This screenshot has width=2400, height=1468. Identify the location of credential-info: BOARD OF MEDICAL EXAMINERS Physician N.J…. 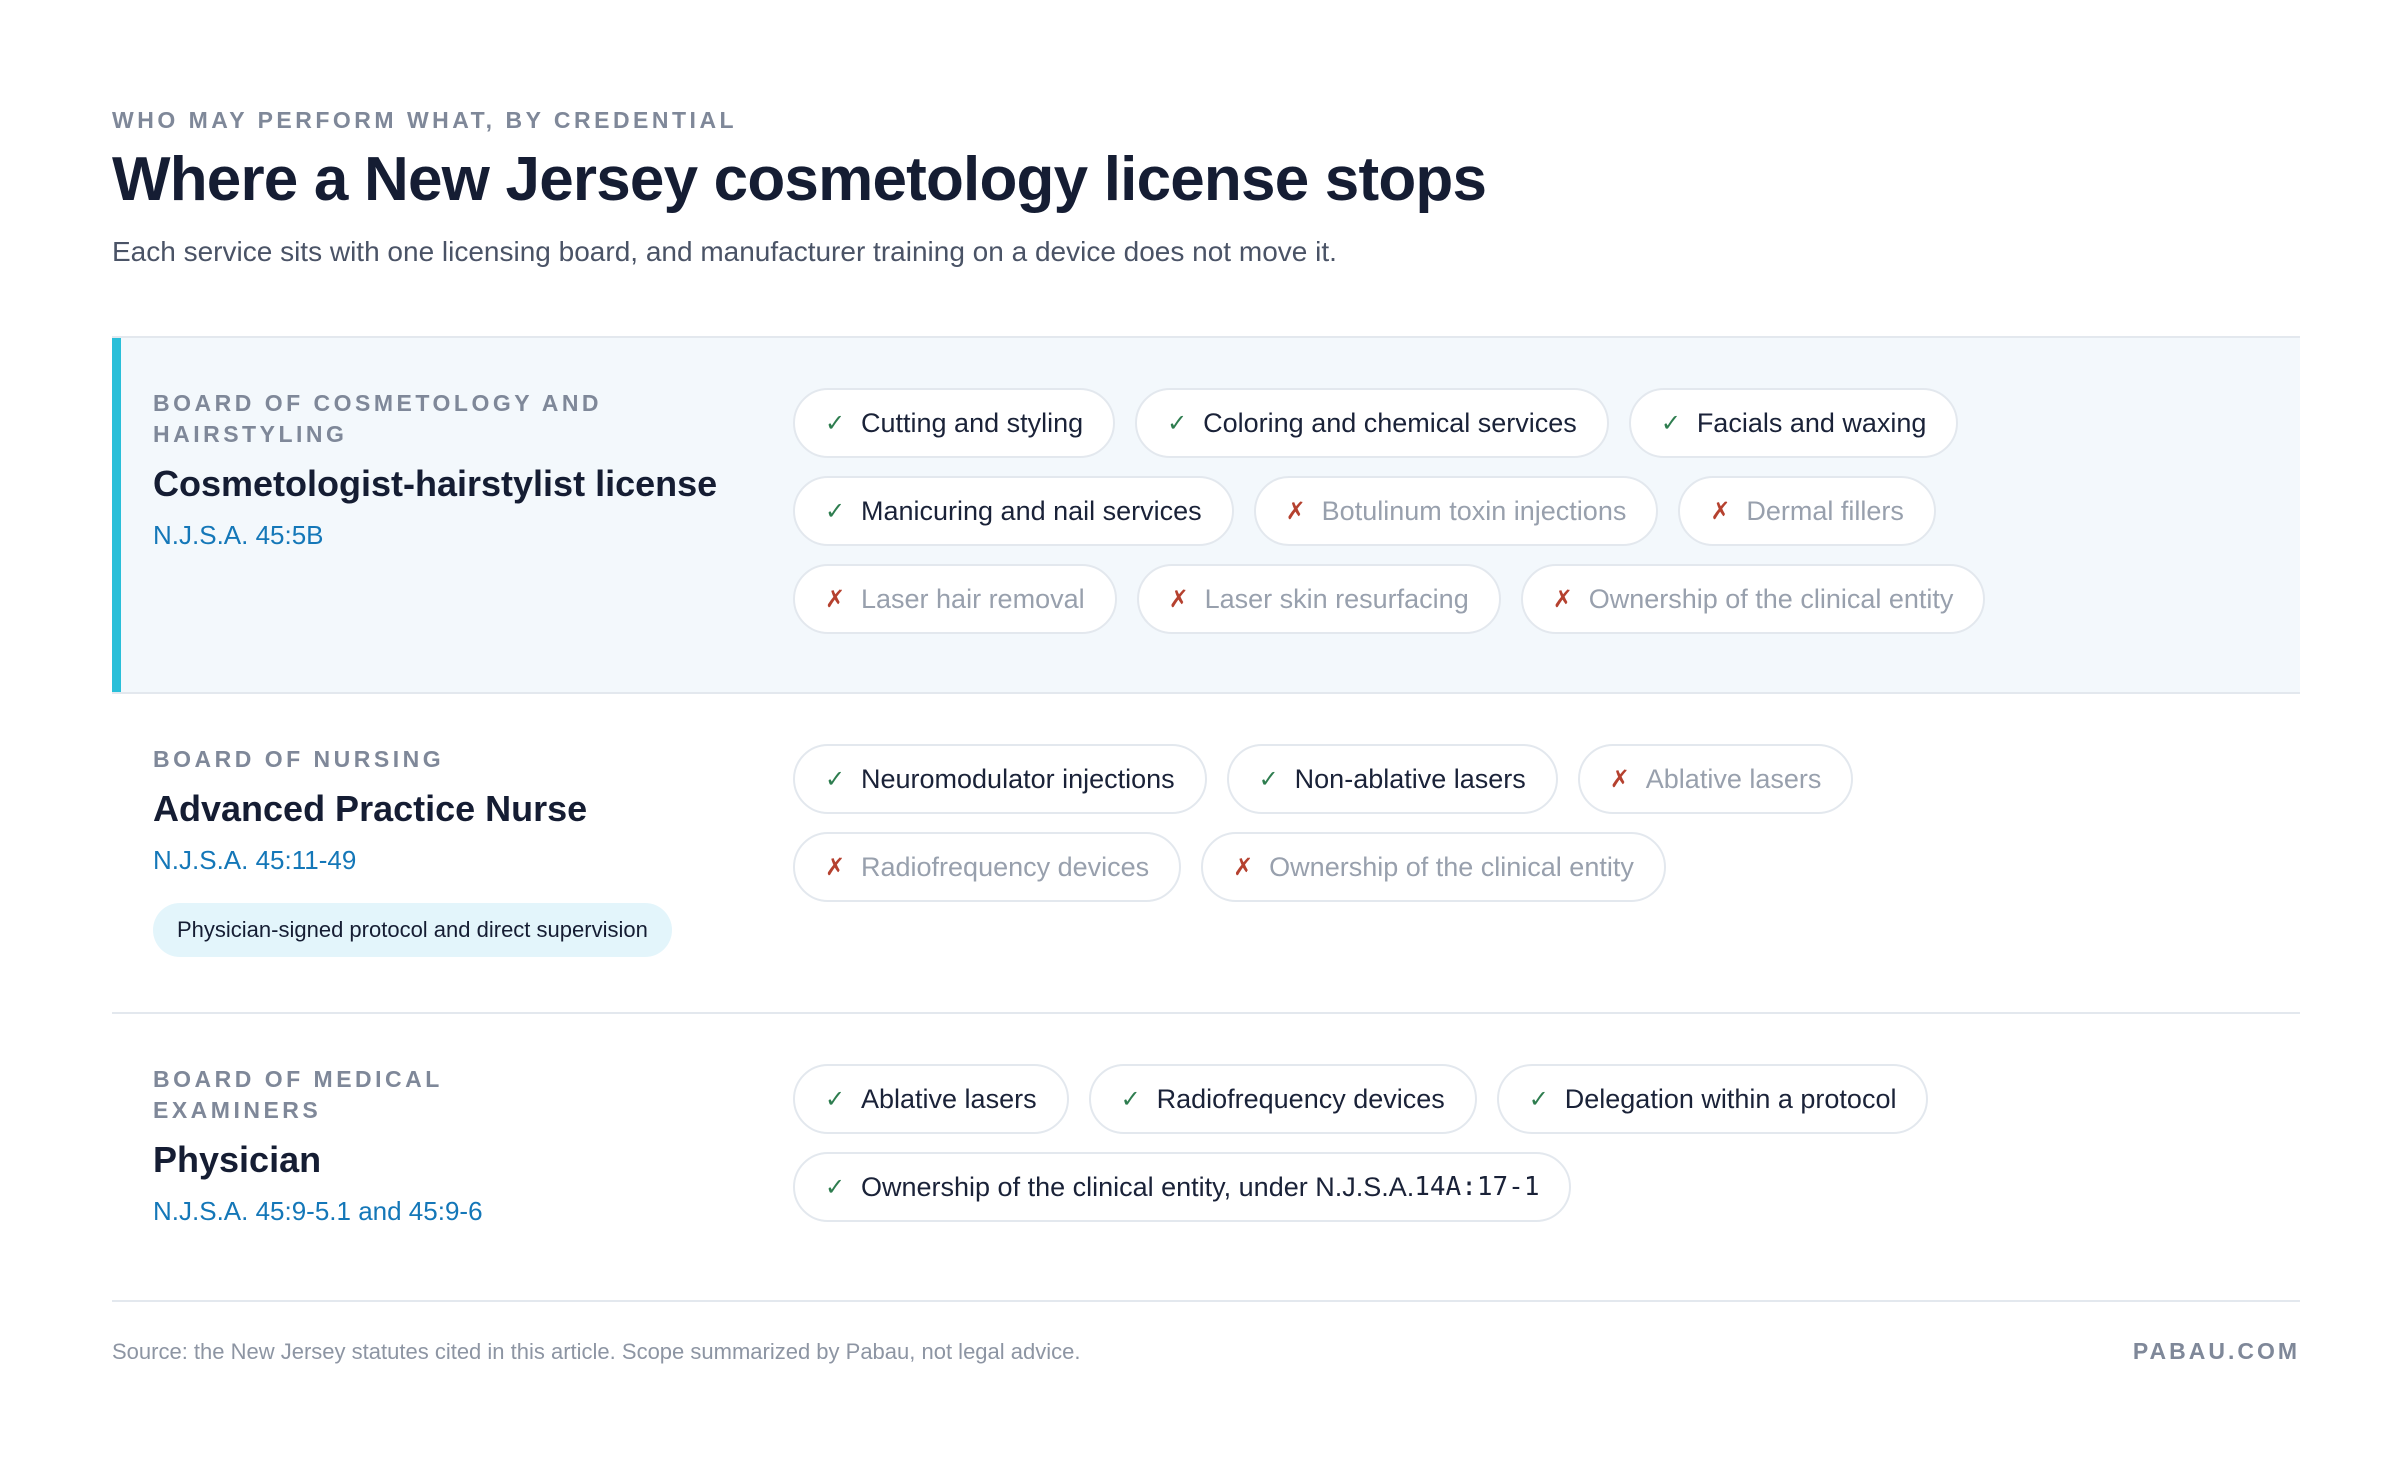
(473, 1157).